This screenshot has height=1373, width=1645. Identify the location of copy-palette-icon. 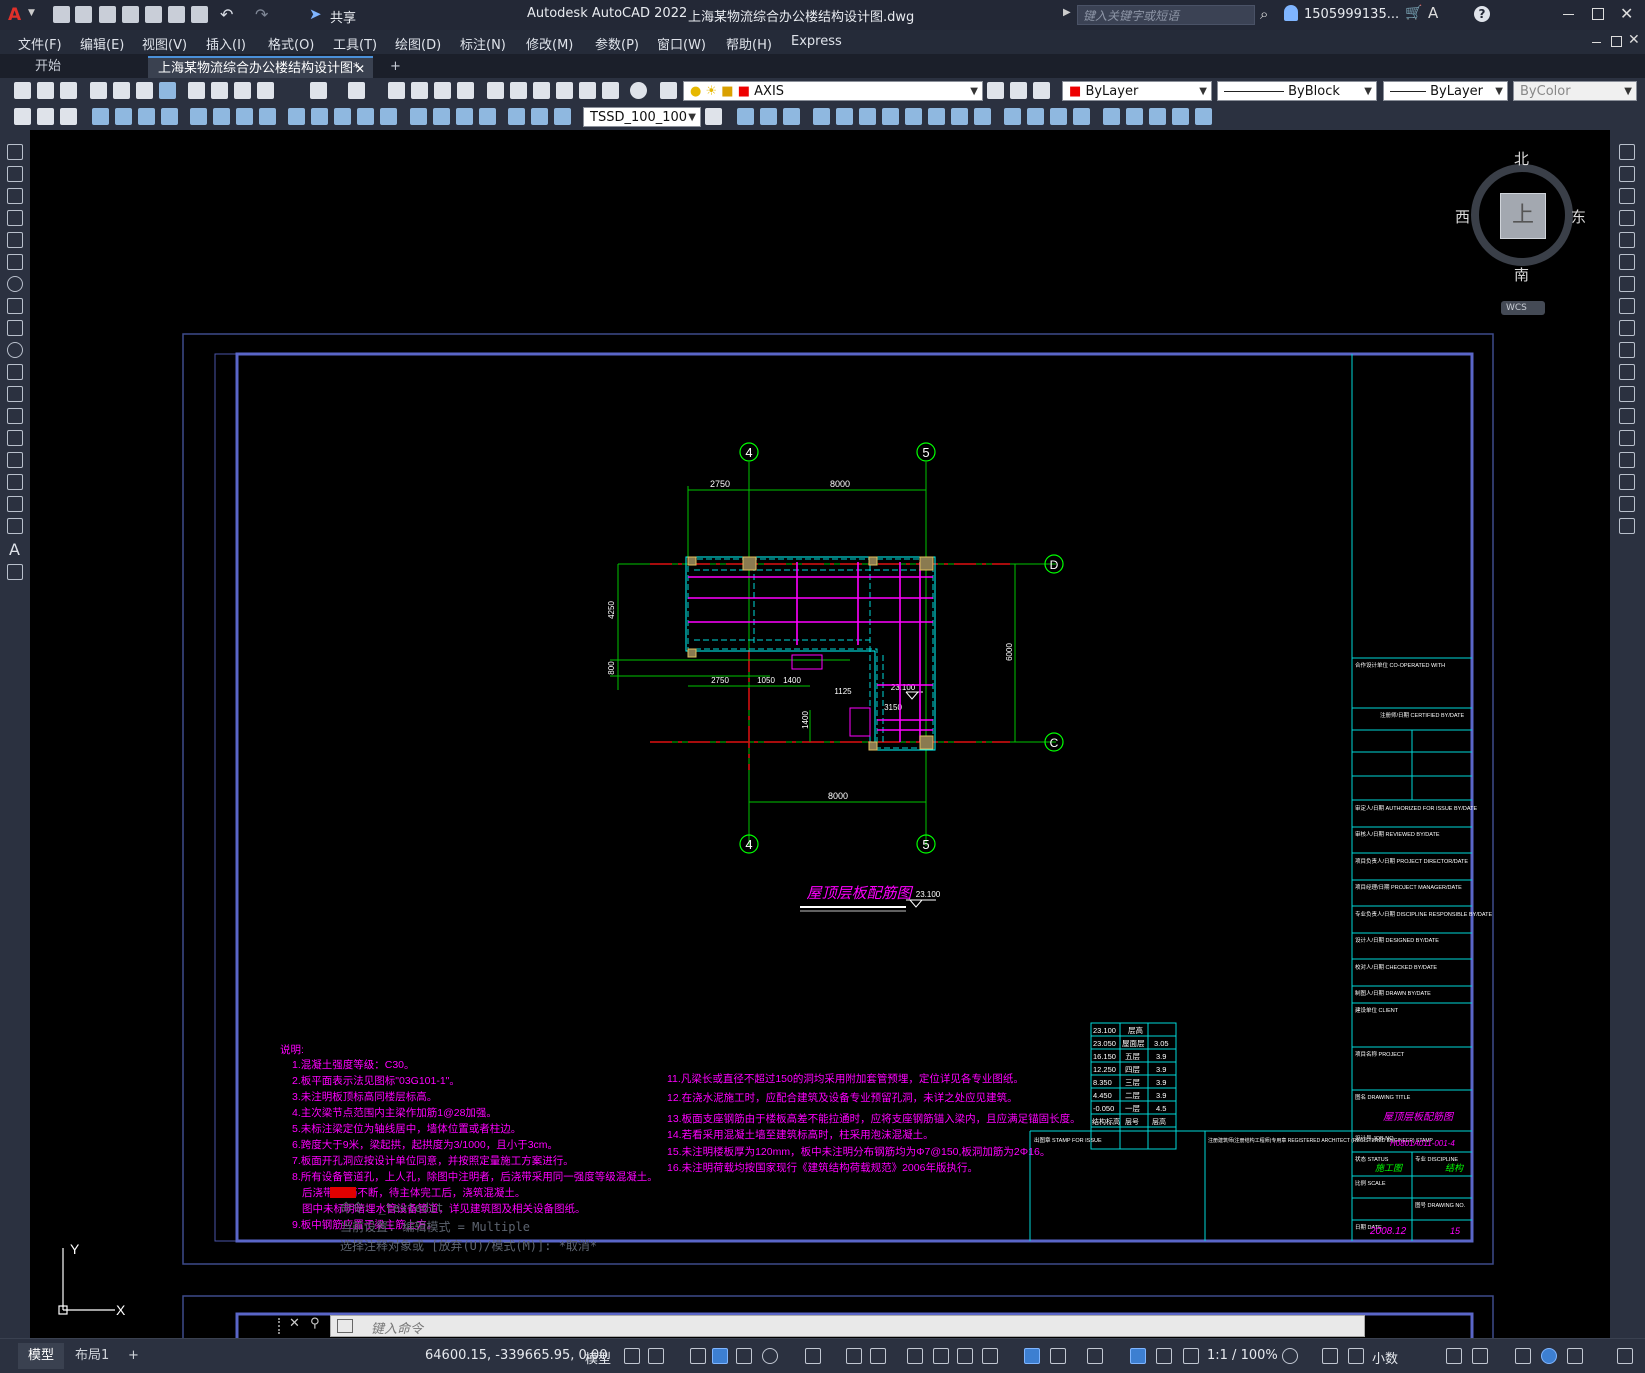
(1627, 174).